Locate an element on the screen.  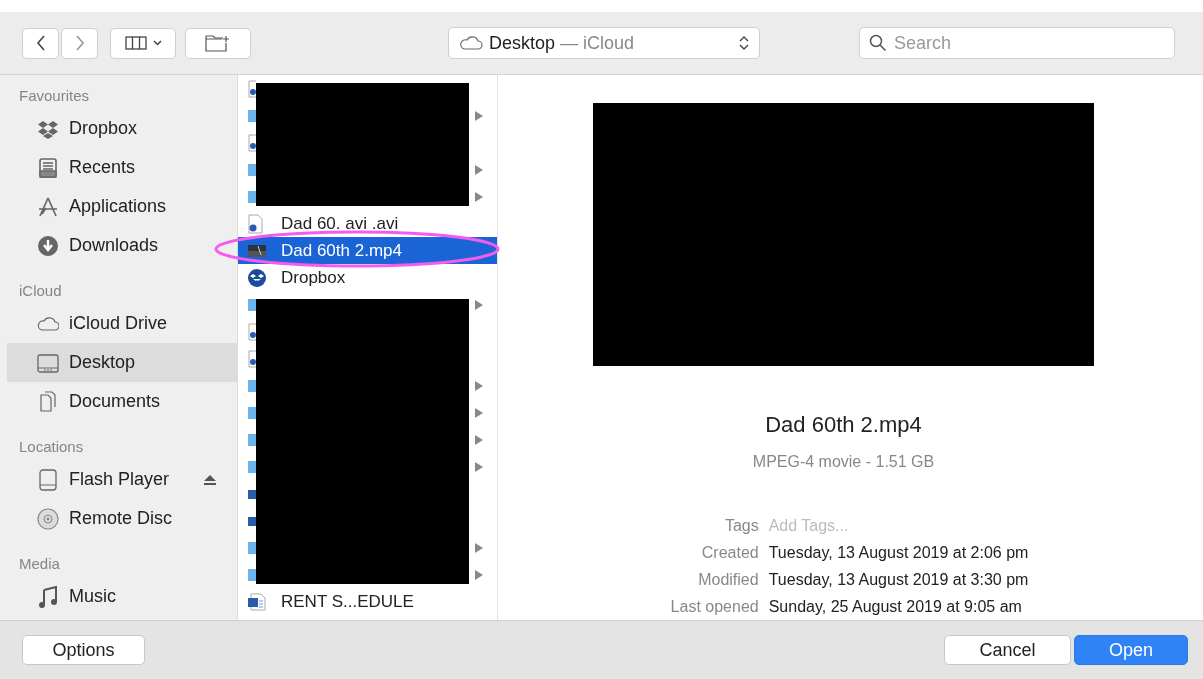
file-row: Dad 60th 2.mp4 is located at coordinates (367, 250).